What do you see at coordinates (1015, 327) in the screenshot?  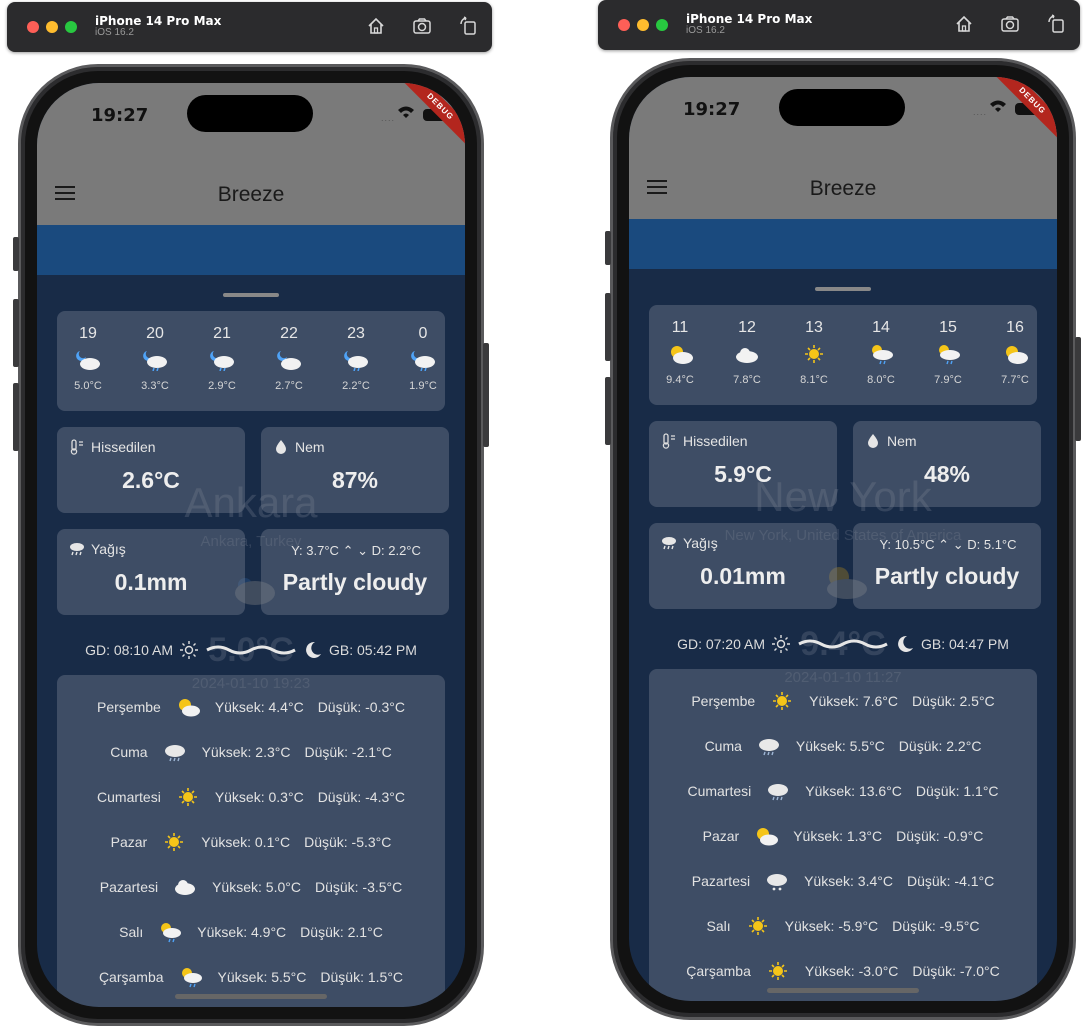 I see `hour-label: 16` at bounding box center [1015, 327].